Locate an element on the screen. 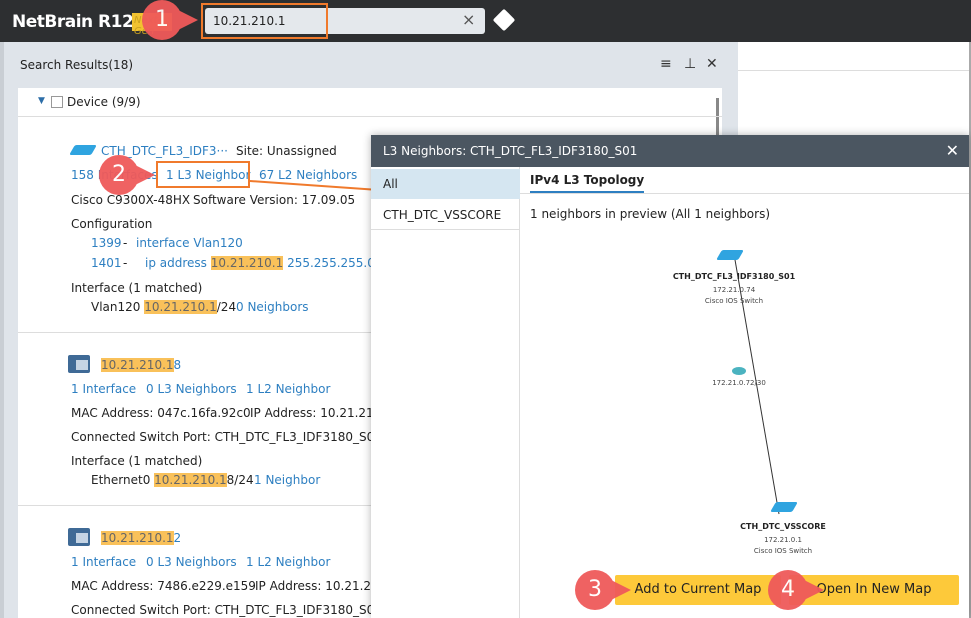 This screenshot has width=971, height=618. config-line-text: ip address 10.21.210.1 255.255.255.0 is located at coordinates (260, 263).